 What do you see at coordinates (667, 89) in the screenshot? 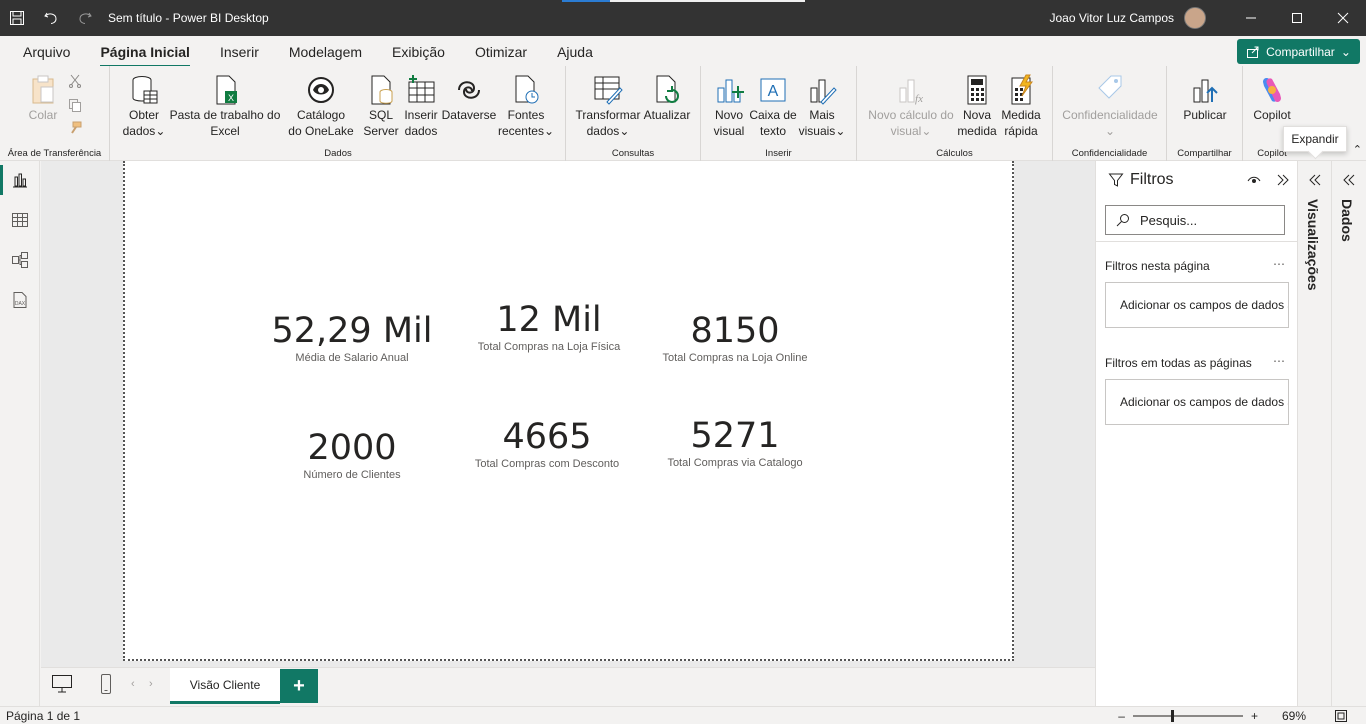
I see `refresh-icon` at bounding box center [667, 89].